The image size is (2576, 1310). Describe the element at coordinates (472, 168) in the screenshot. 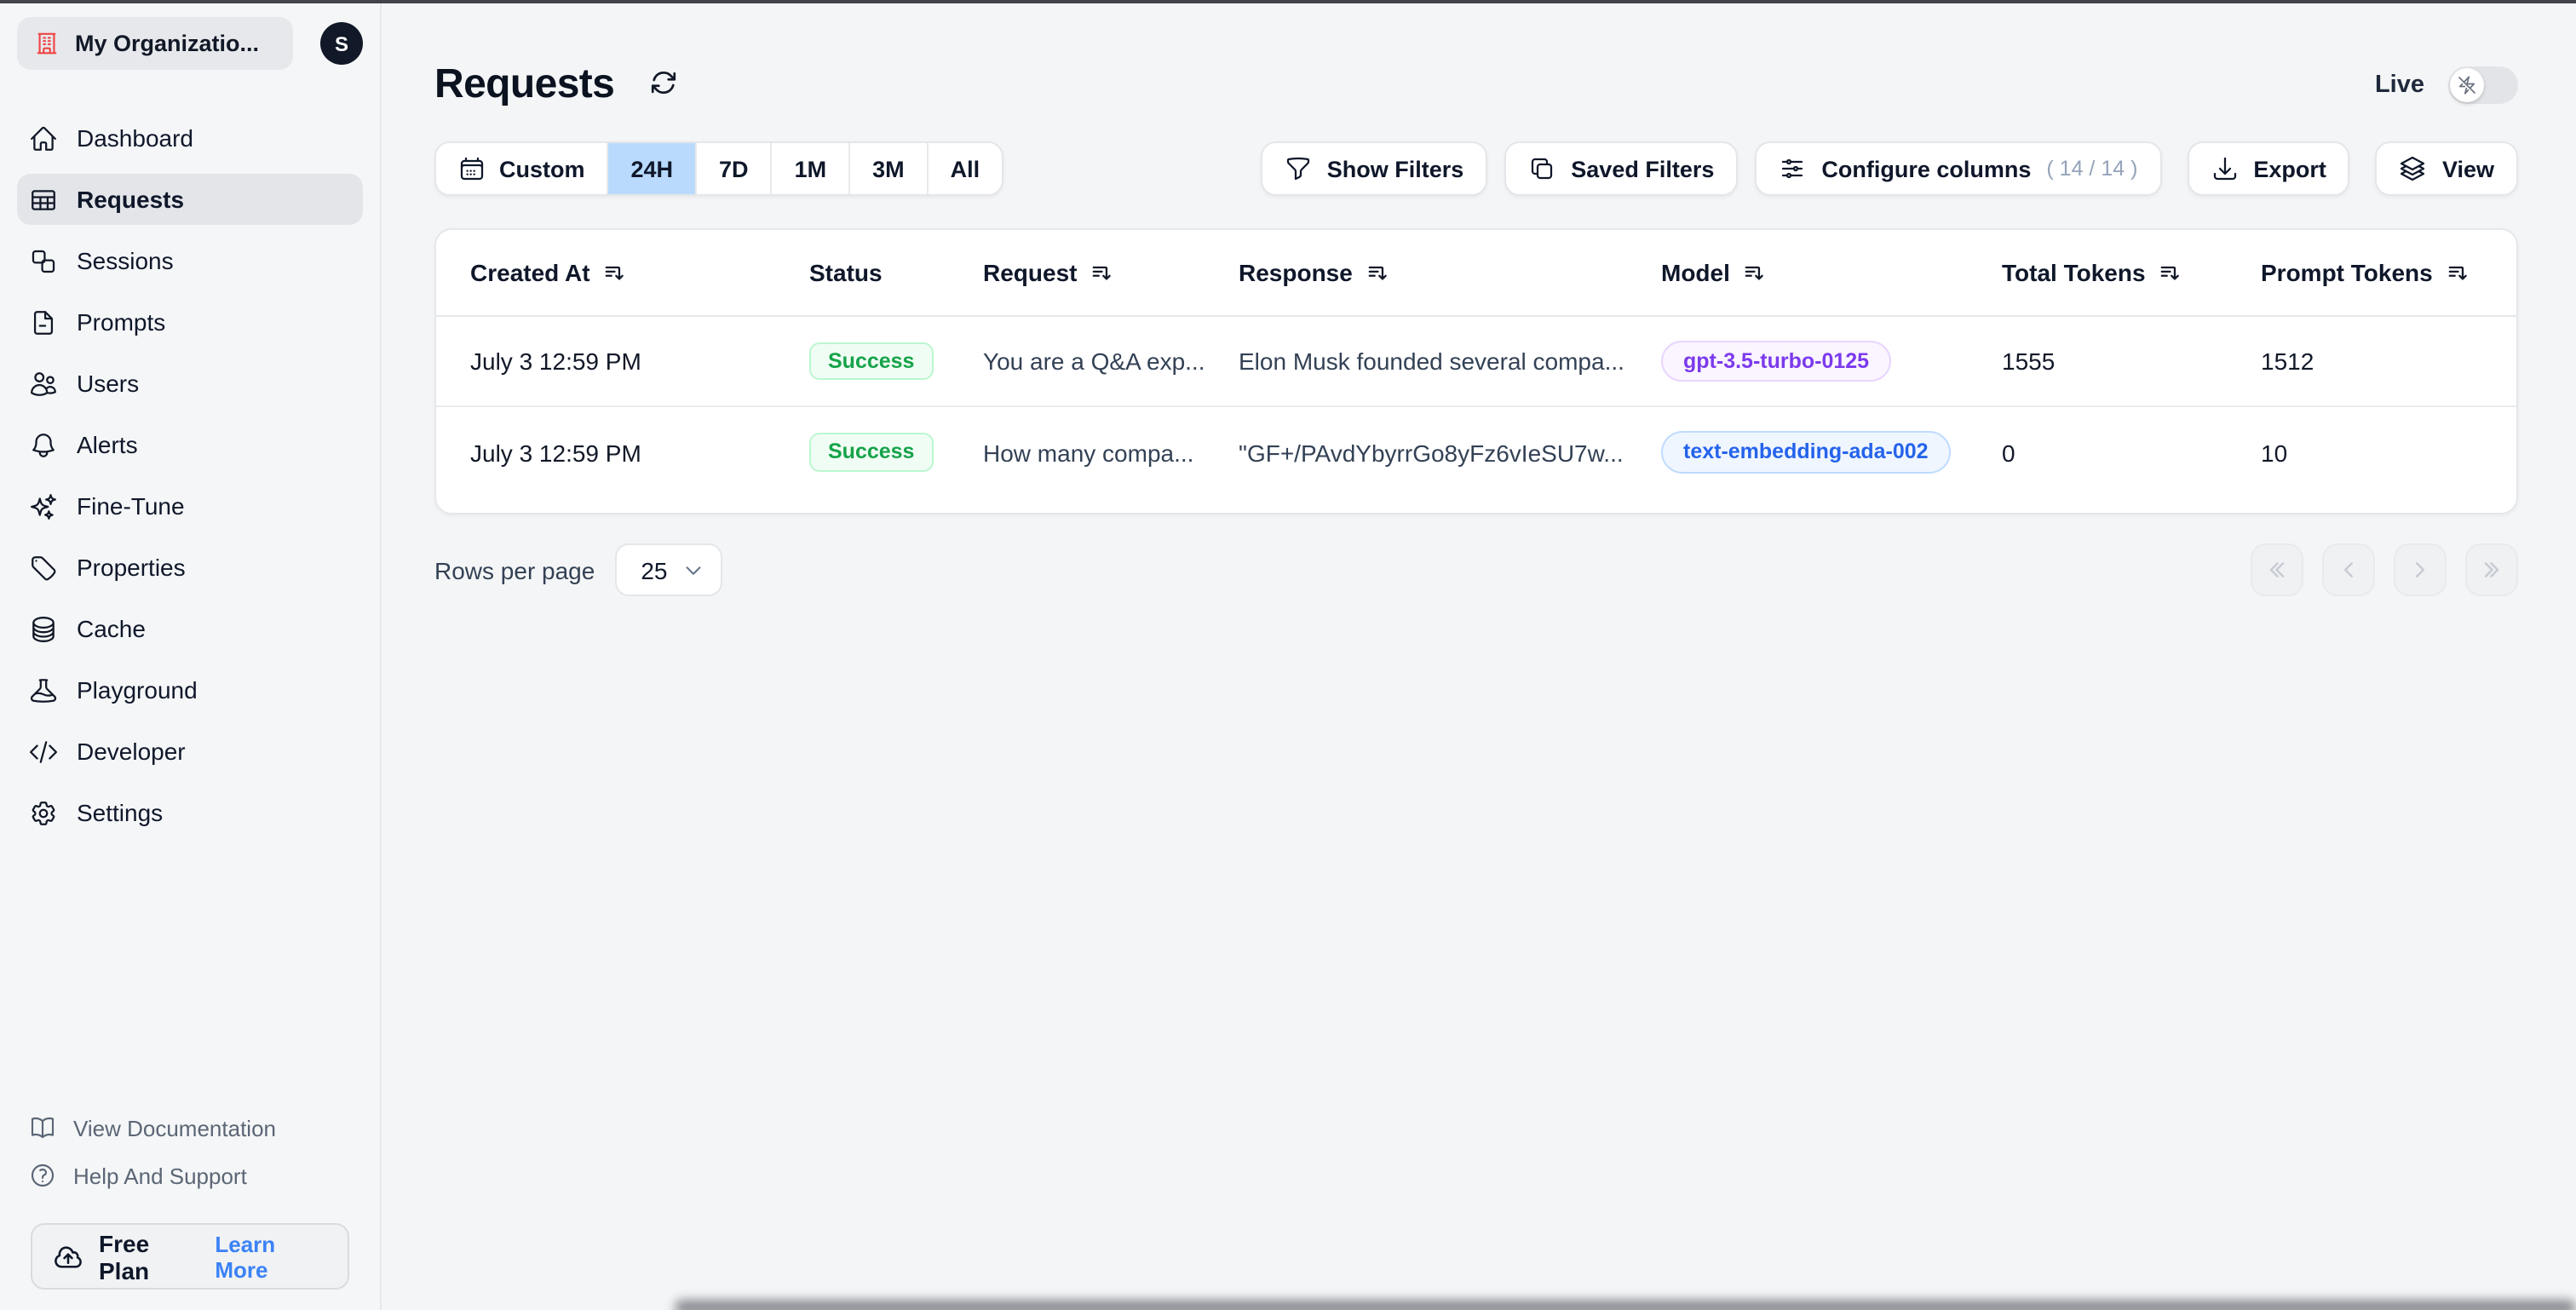

I see `calendar-icon` at that location.